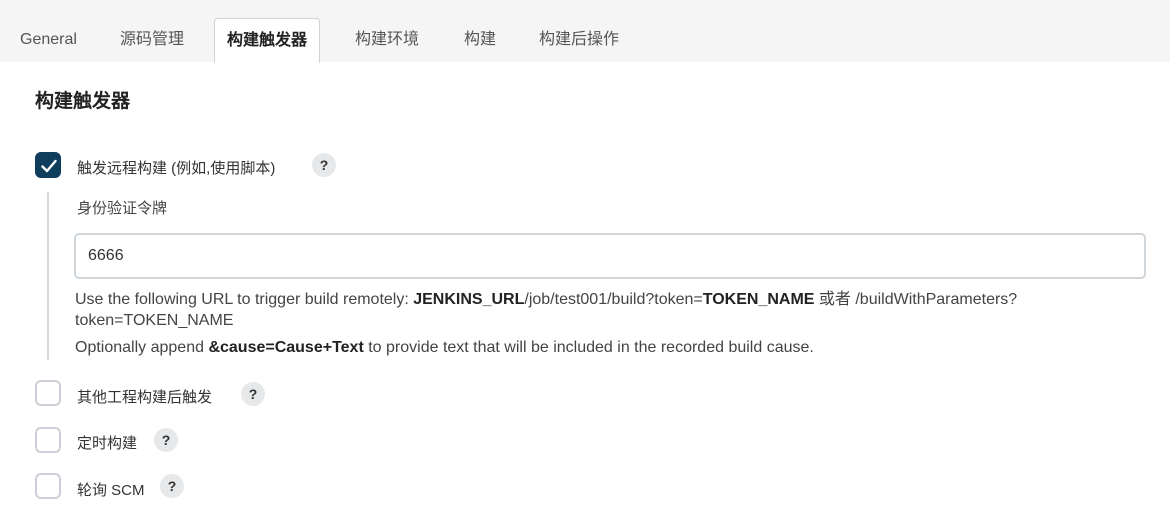 This screenshot has width=1170, height=512. Describe the element at coordinates (936, 299) in the screenshot. I see `hint-text: /buildWithParameters?` at that location.